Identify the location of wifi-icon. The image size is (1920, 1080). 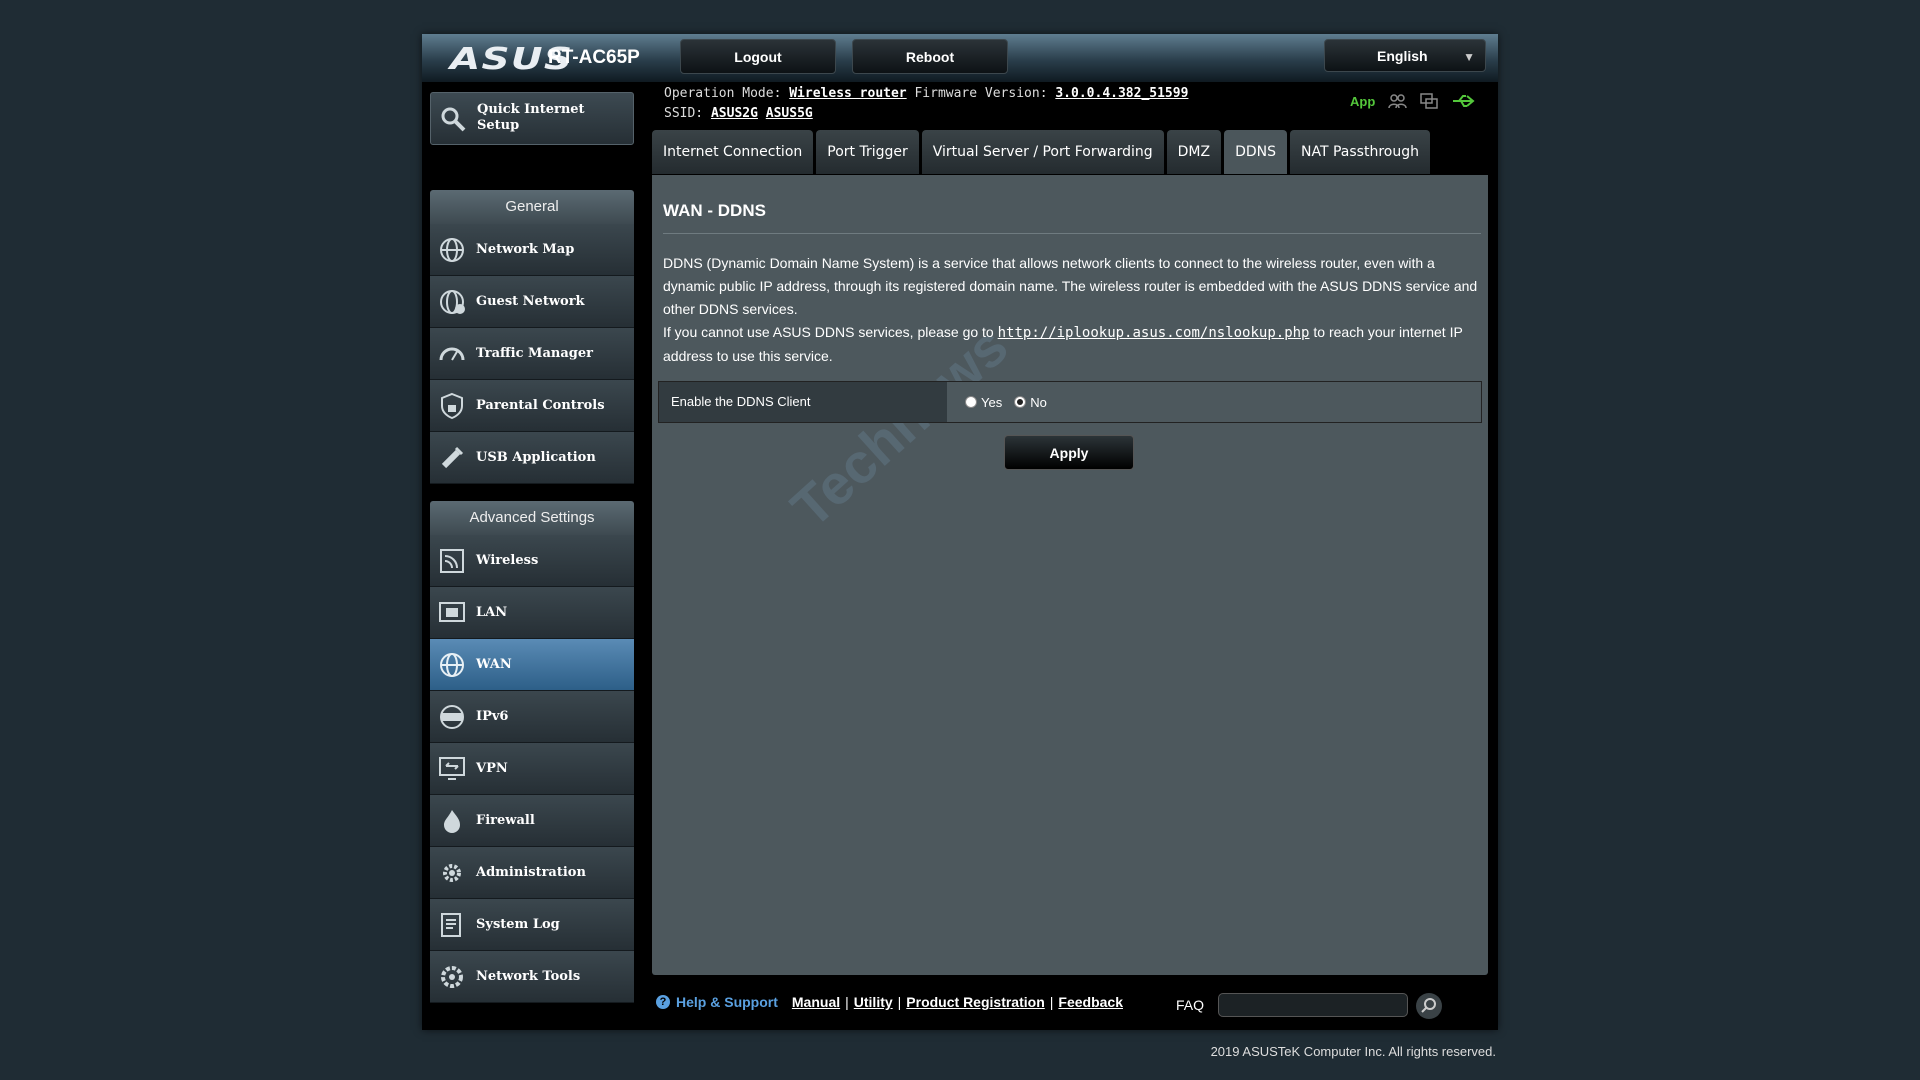
(452, 561).